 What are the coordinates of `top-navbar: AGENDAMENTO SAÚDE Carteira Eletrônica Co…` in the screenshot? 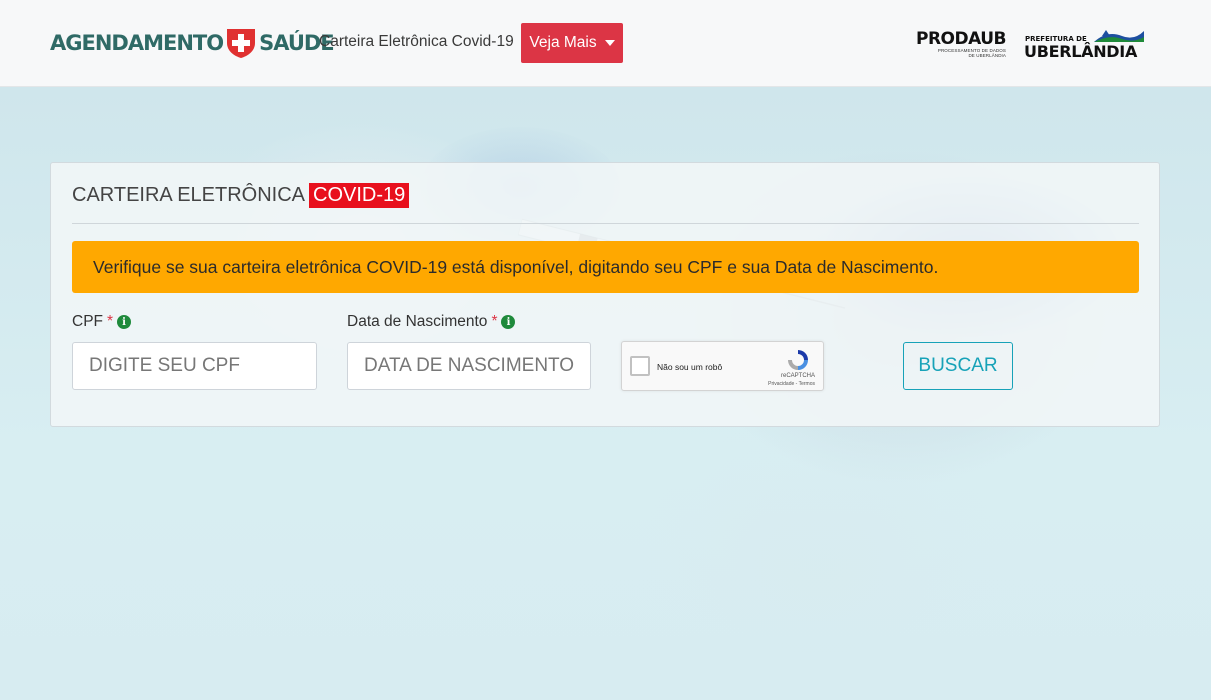 It's located at (605, 43).